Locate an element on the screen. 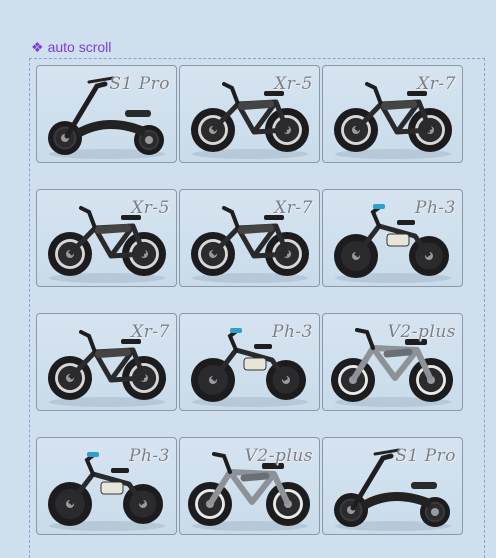 The image size is (496, 558). auto-scroll-toggle: ❖ auto scroll is located at coordinates (71, 47).